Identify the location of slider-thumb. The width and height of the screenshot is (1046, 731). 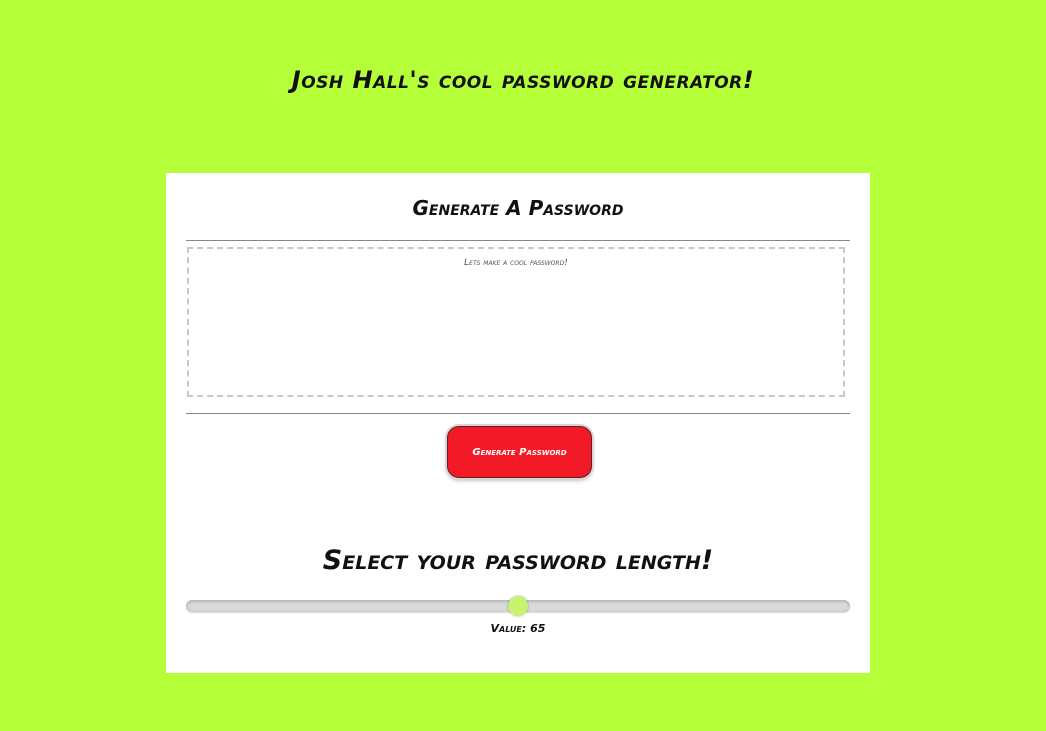
(518, 606).